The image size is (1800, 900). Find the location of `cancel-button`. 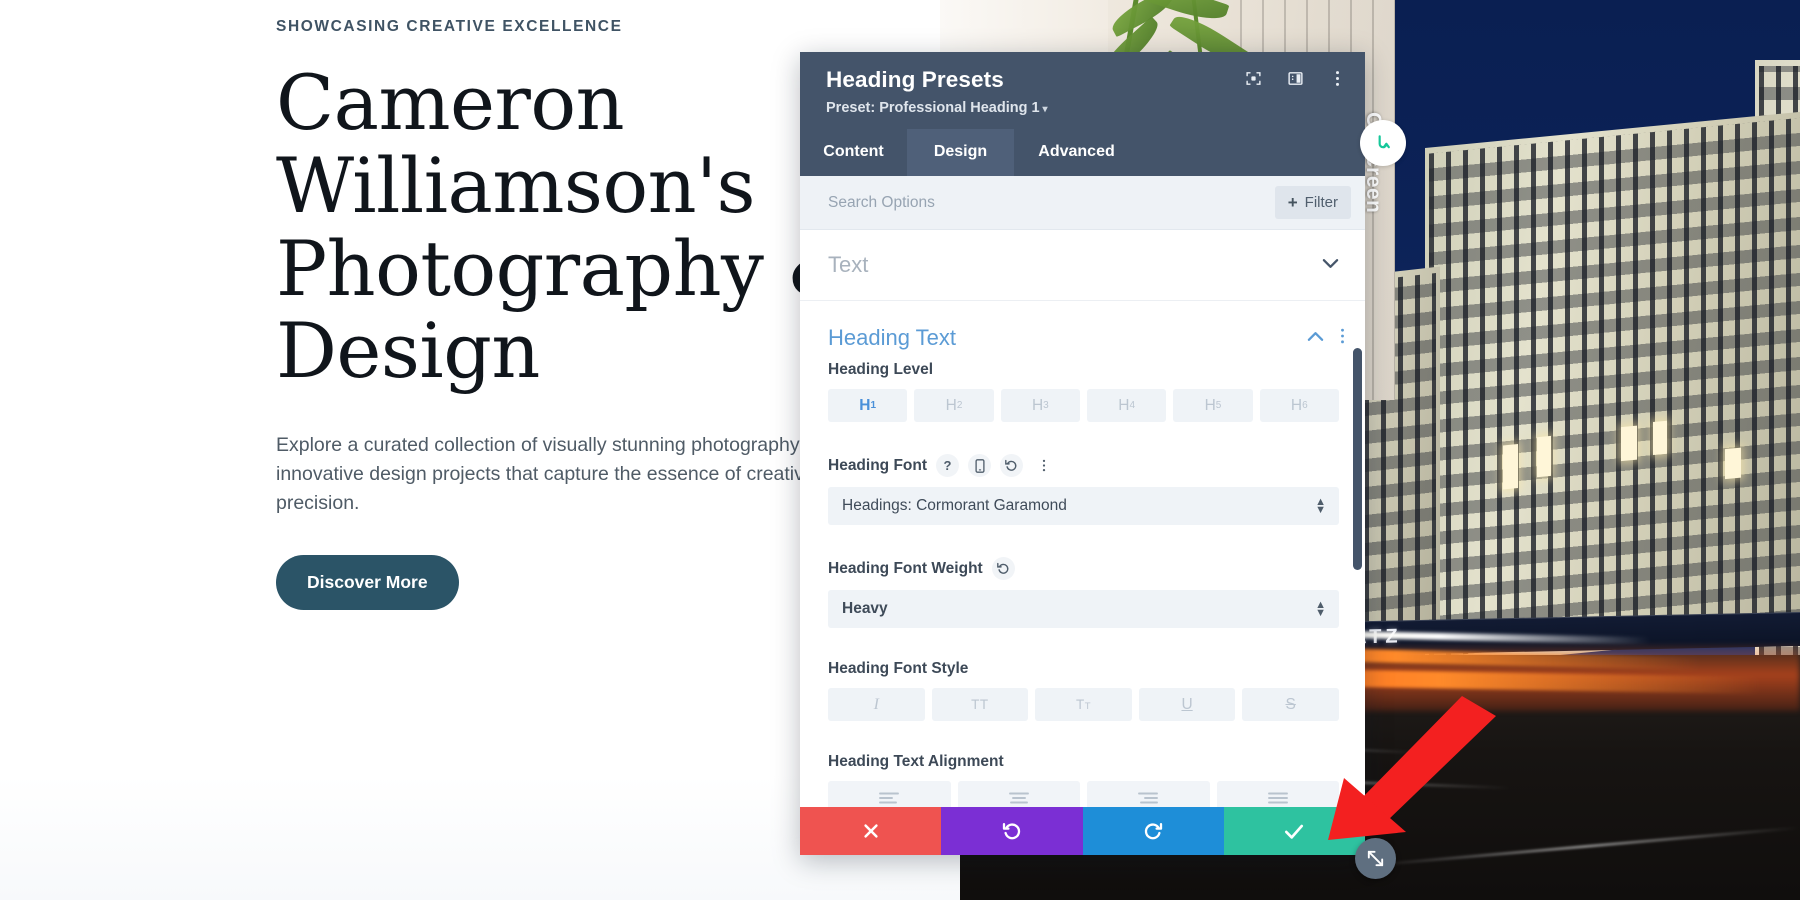

cancel-button is located at coordinates (871, 831).